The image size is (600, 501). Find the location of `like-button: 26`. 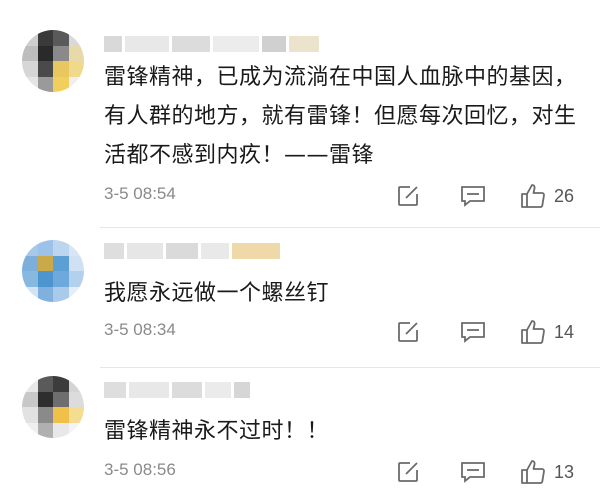

like-button: 26 is located at coordinates (547, 196).